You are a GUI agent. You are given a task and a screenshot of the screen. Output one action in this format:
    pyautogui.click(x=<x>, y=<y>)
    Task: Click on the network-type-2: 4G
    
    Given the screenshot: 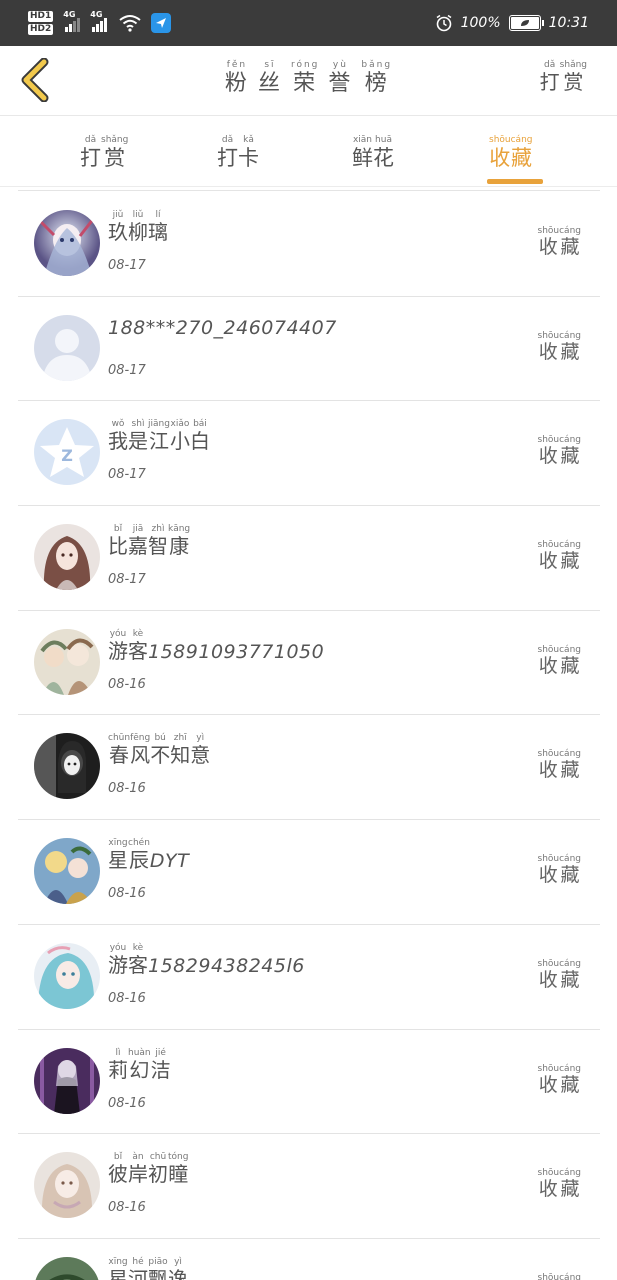 What is the action you would take?
    pyautogui.click(x=96, y=14)
    